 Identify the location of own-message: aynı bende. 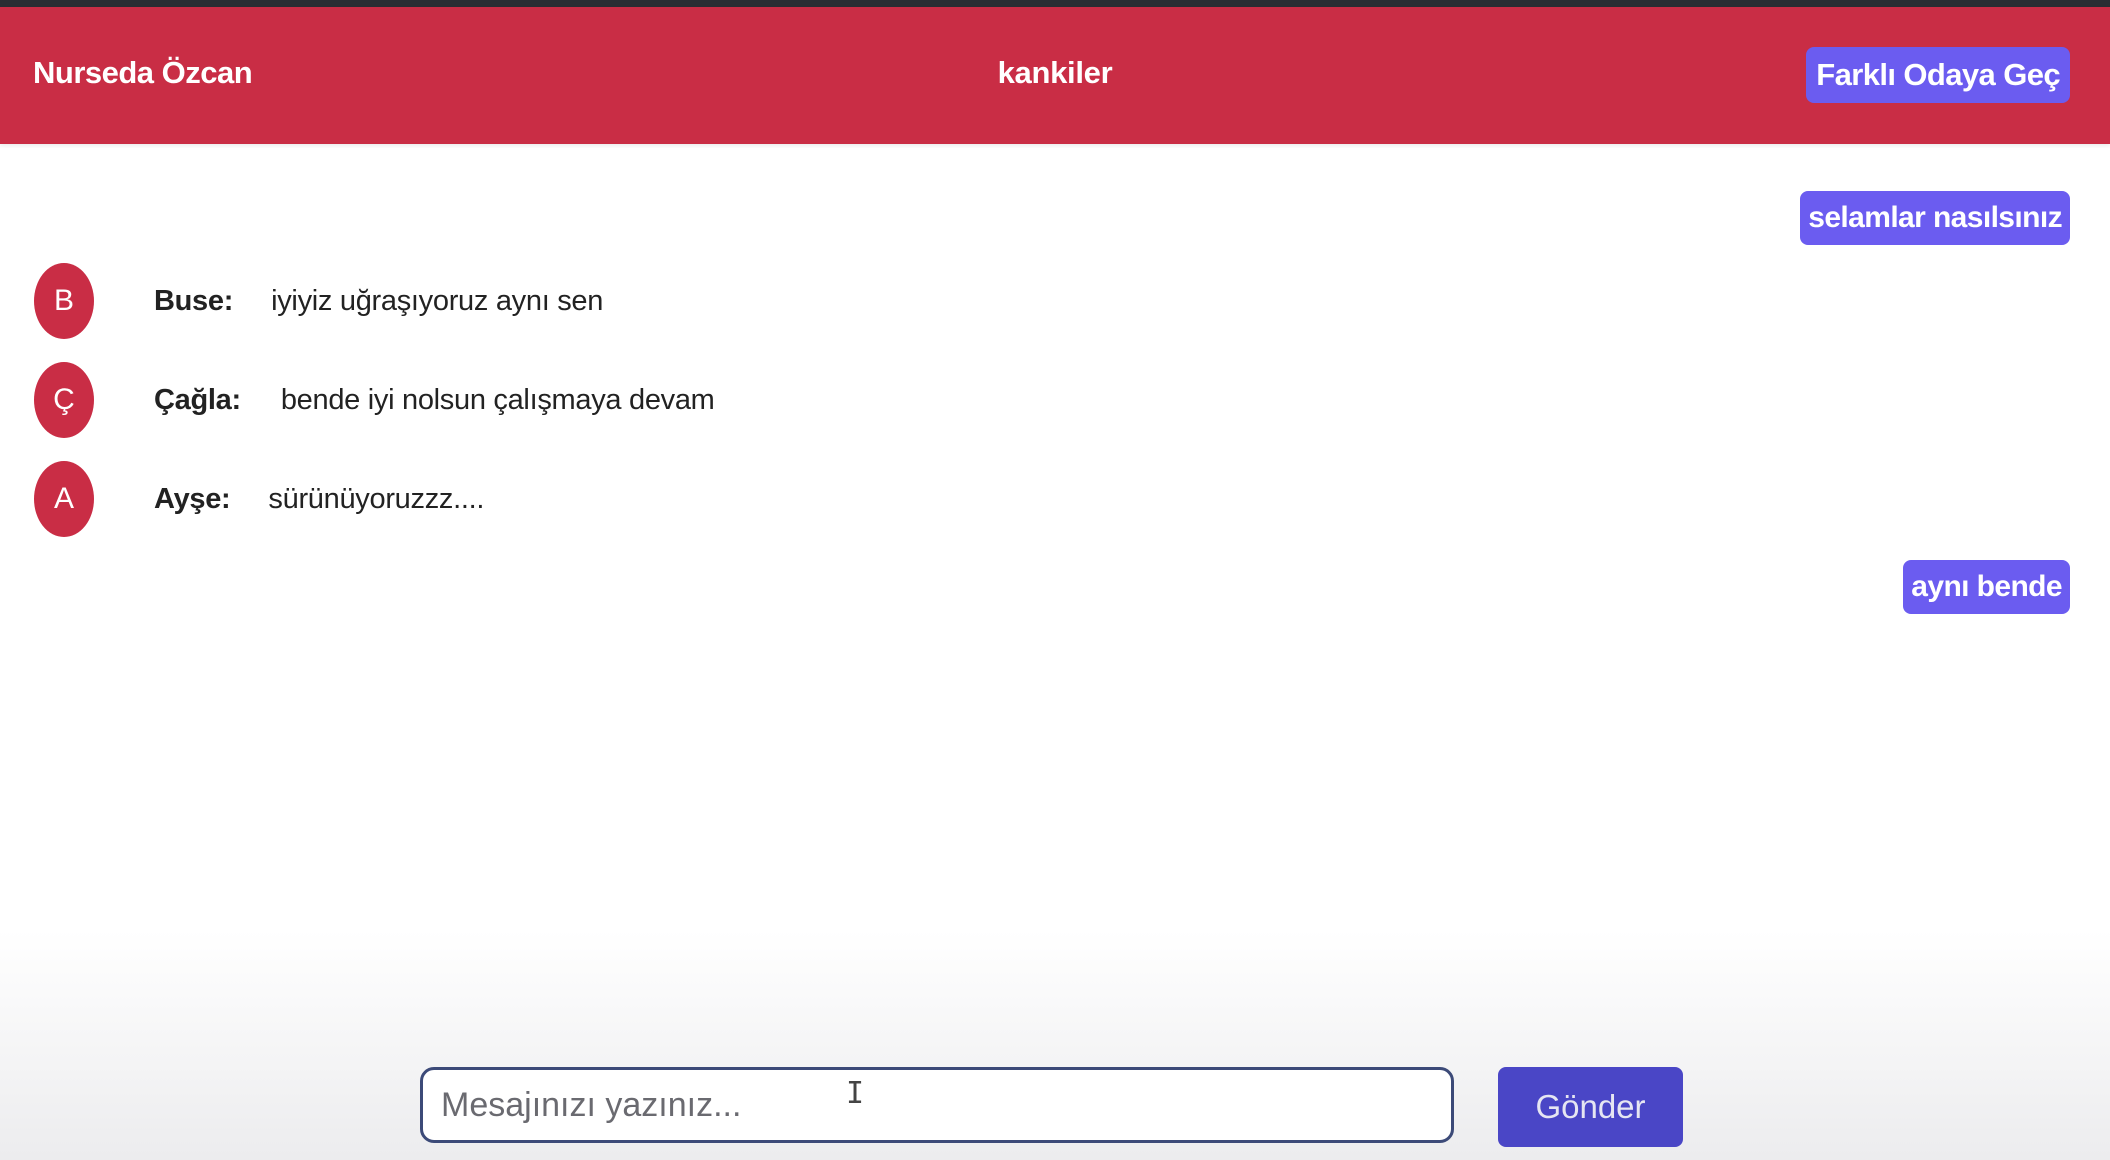
(1986, 587).